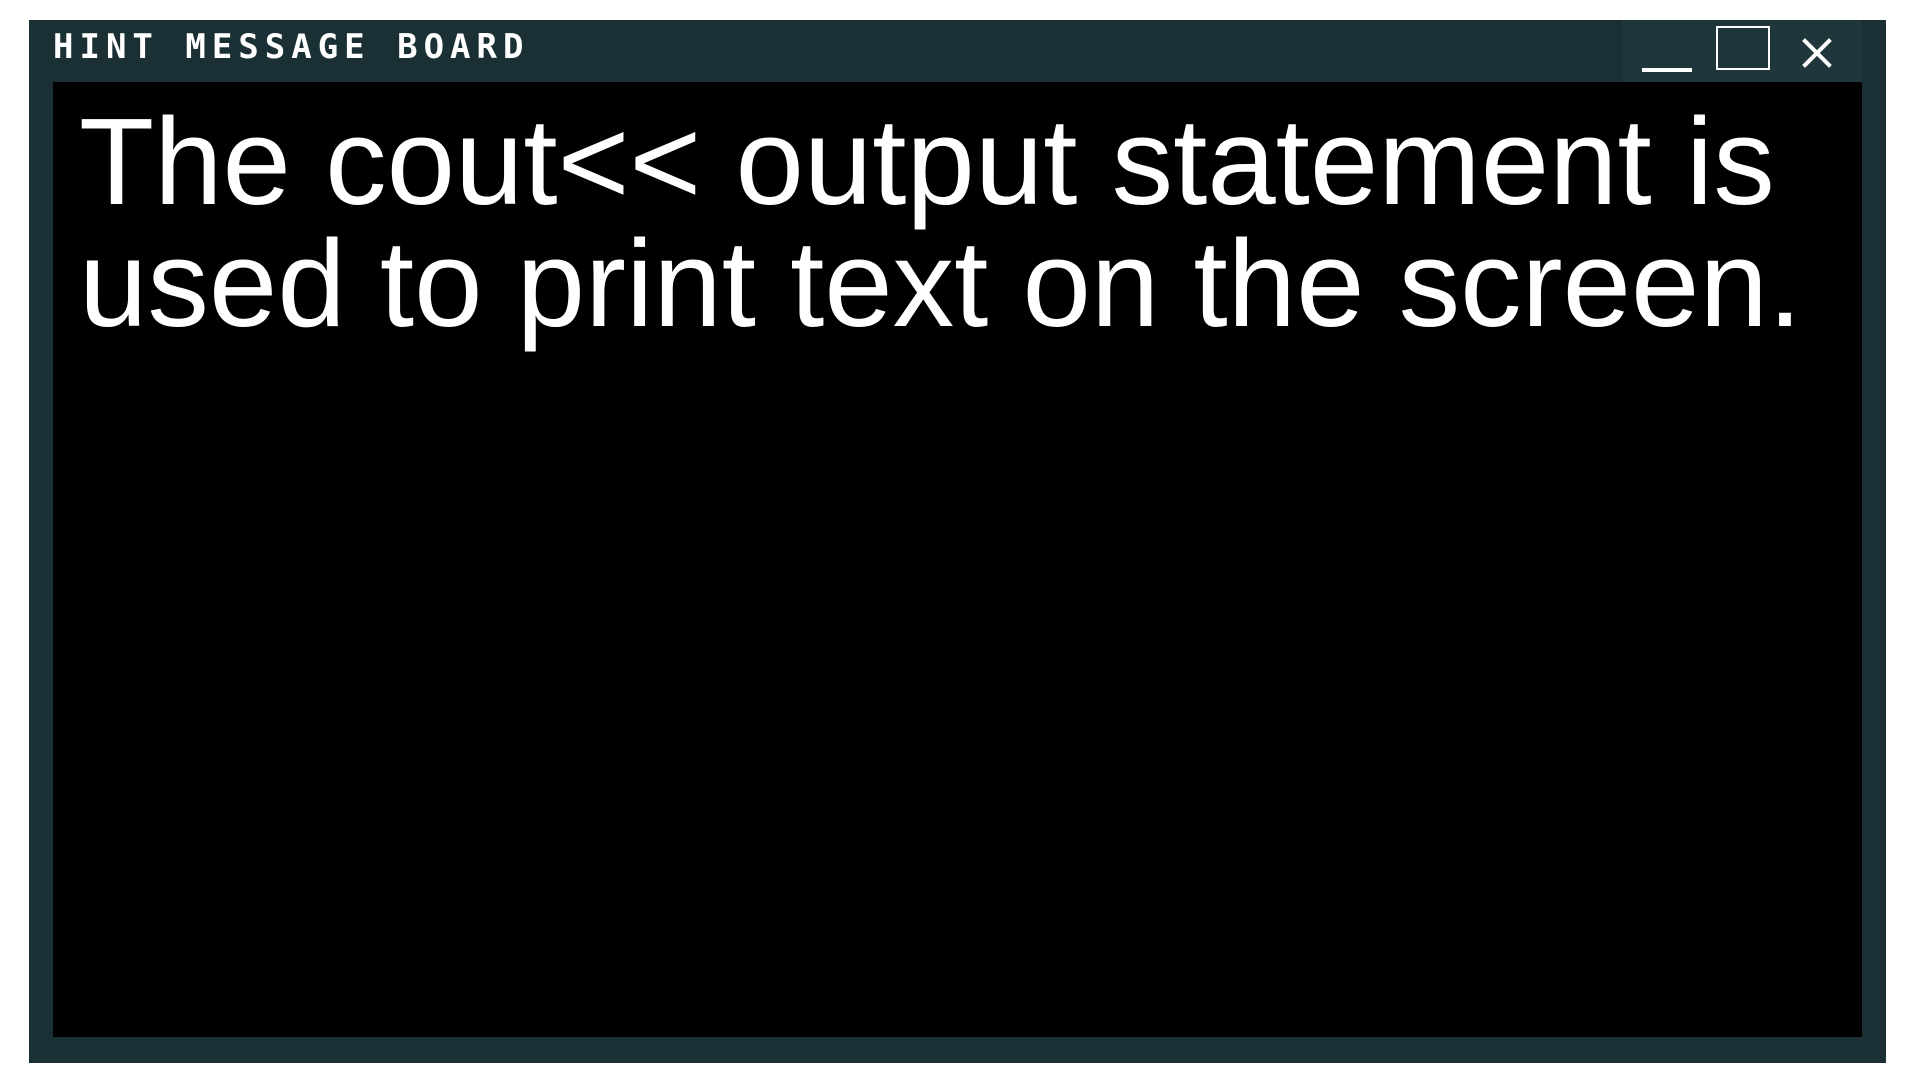  What do you see at coordinates (1669, 53) in the screenshot?
I see `minimize-button` at bounding box center [1669, 53].